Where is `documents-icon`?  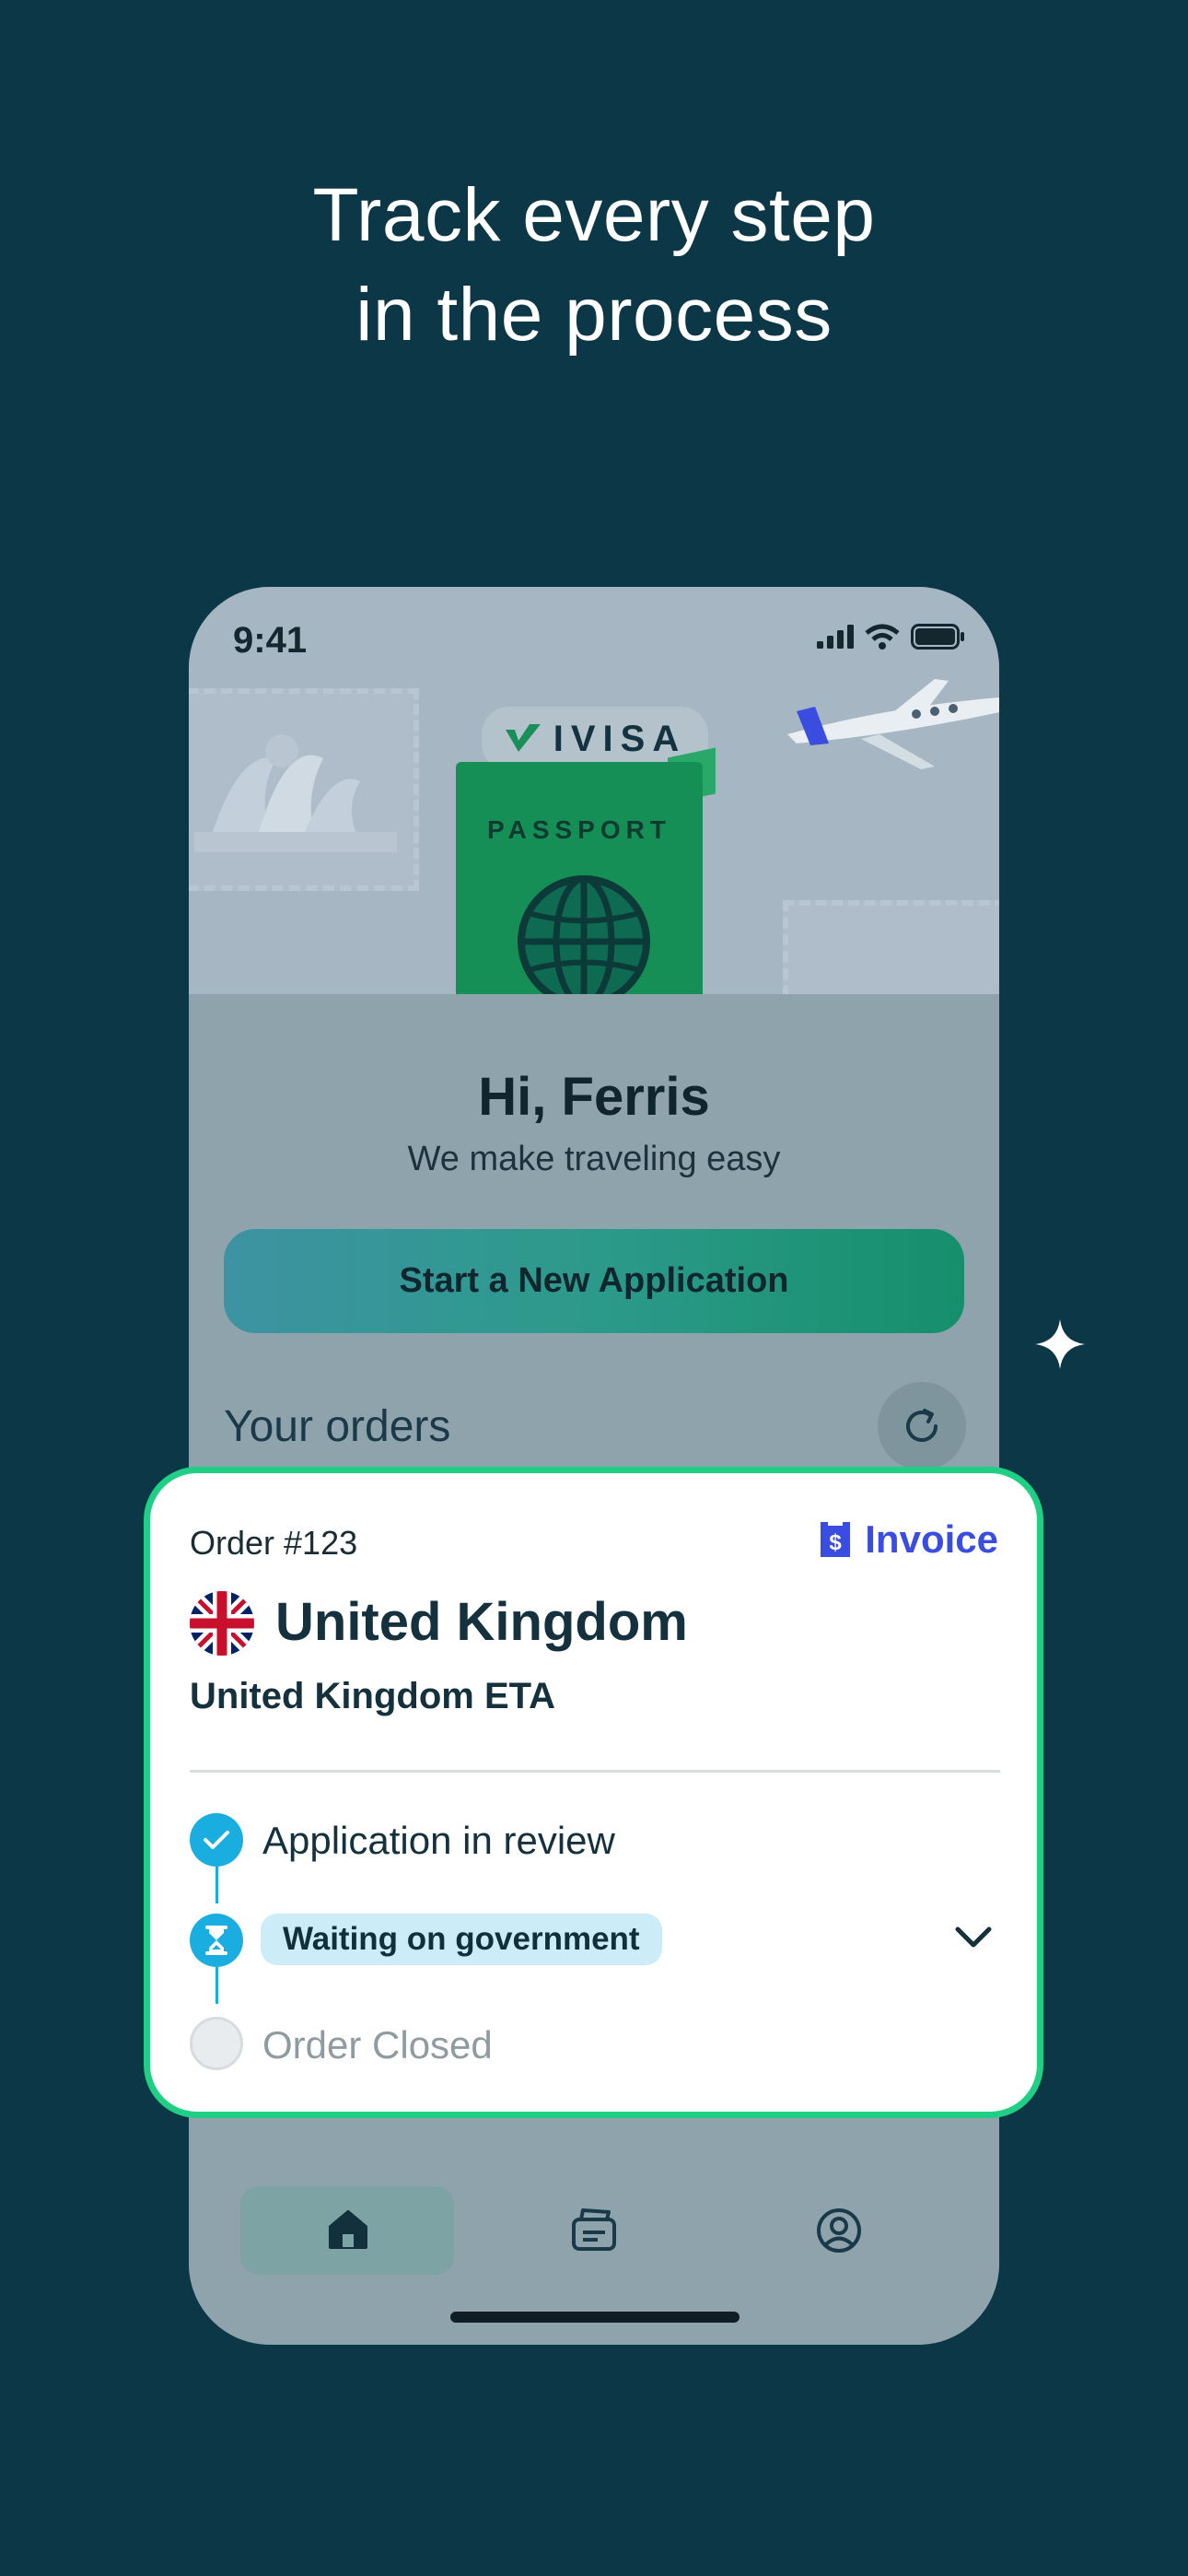
documents-icon is located at coordinates (594, 2230).